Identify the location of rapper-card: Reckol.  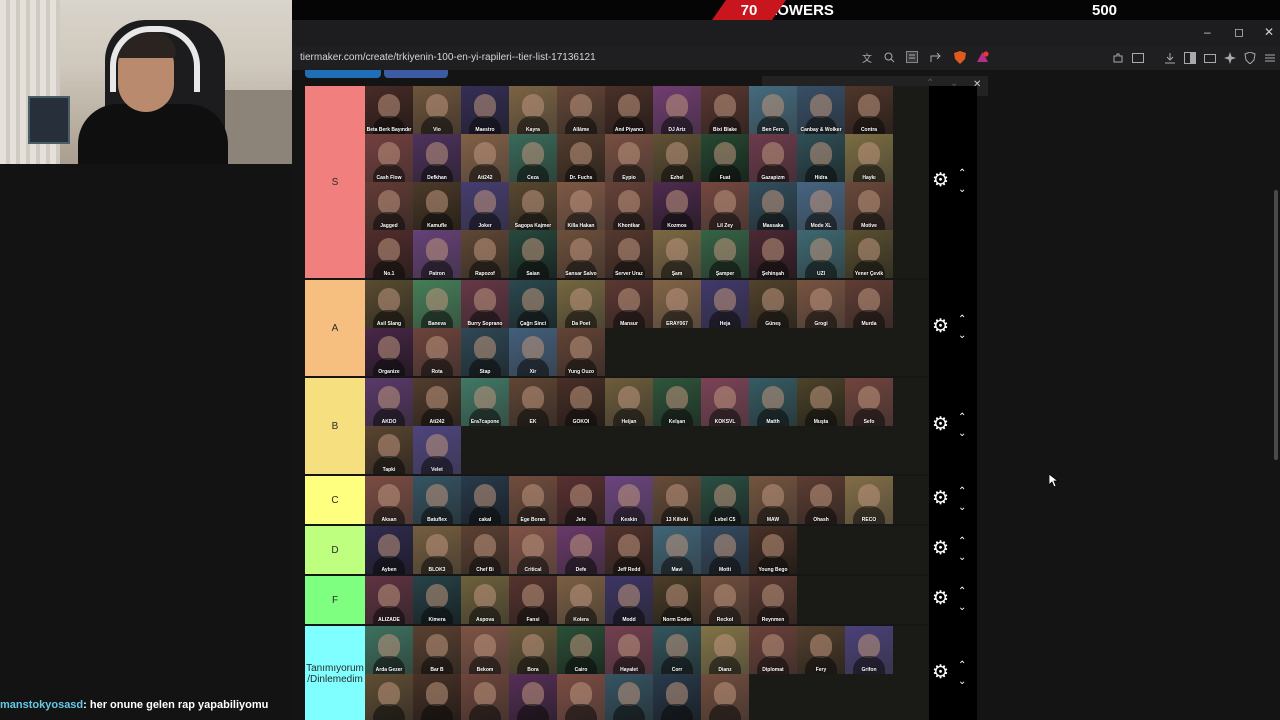
(725, 600).